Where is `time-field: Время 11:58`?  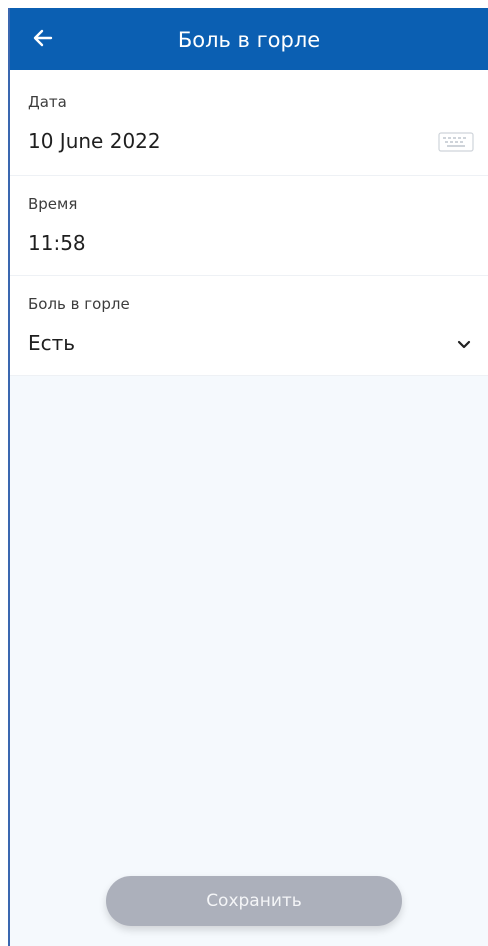 time-field: Время 11:58 is located at coordinates (249, 226).